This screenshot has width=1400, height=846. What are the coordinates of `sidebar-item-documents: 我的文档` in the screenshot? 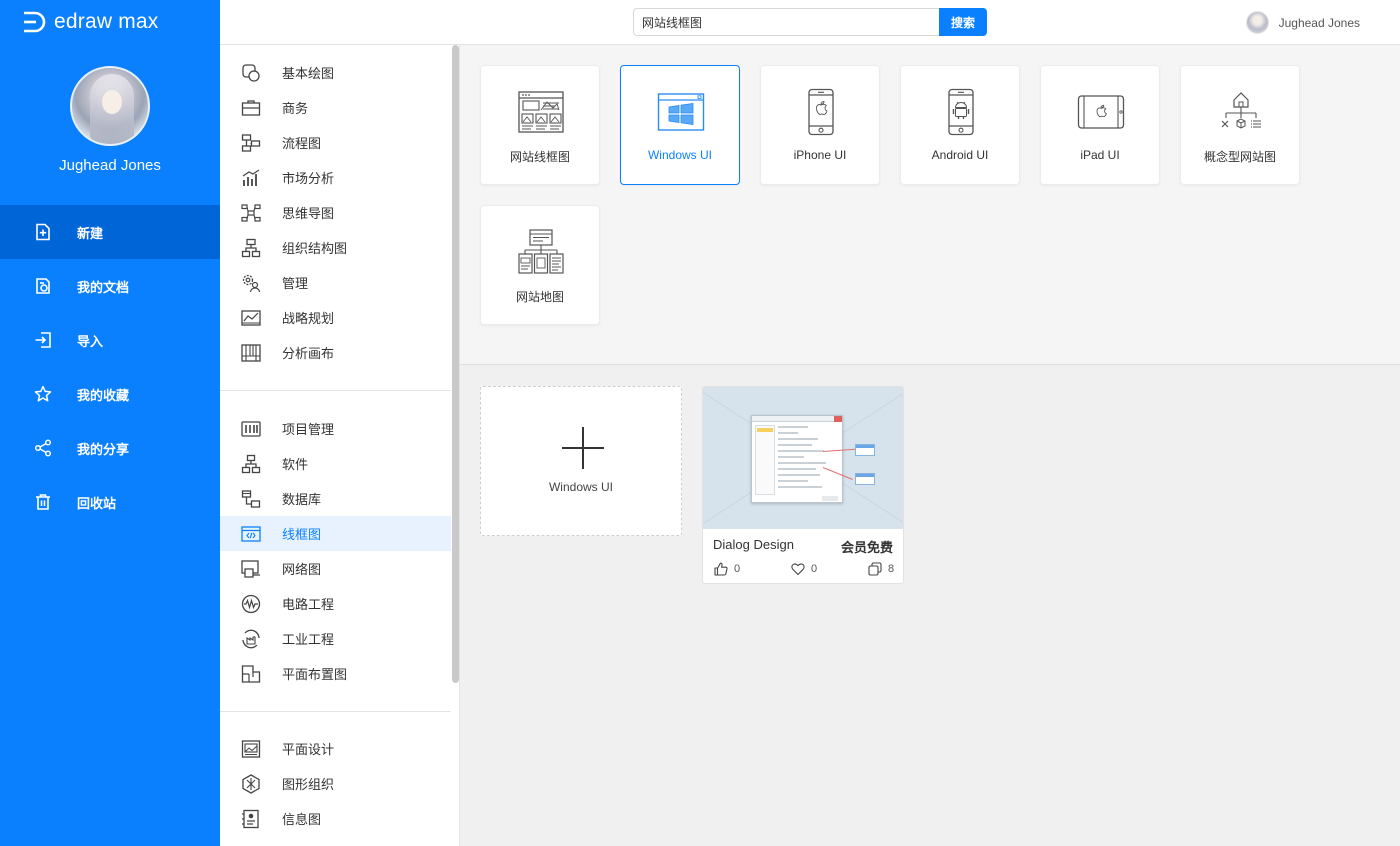 It's located at (110, 286).